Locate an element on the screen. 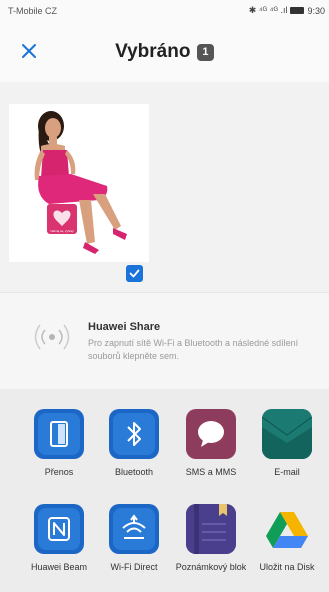 This screenshot has height=592, width=329. app-label: E-mail is located at coordinates (287, 472).